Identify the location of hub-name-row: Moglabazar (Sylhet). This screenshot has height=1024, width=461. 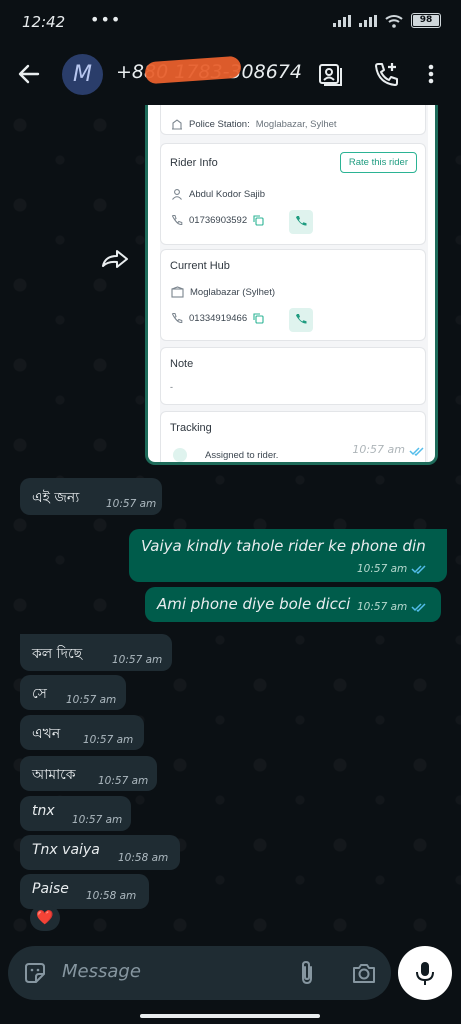
(223, 292).